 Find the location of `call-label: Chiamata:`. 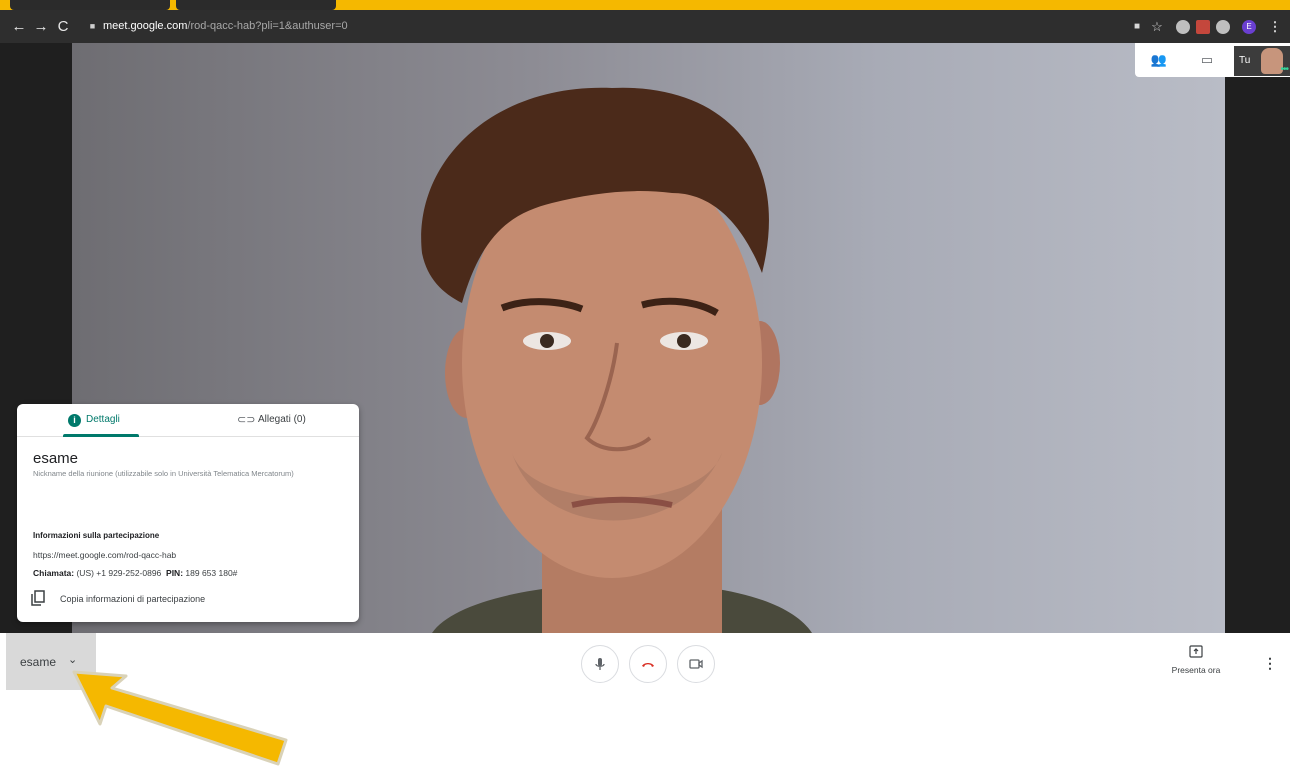

call-label: Chiamata: is located at coordinates (54, 573).